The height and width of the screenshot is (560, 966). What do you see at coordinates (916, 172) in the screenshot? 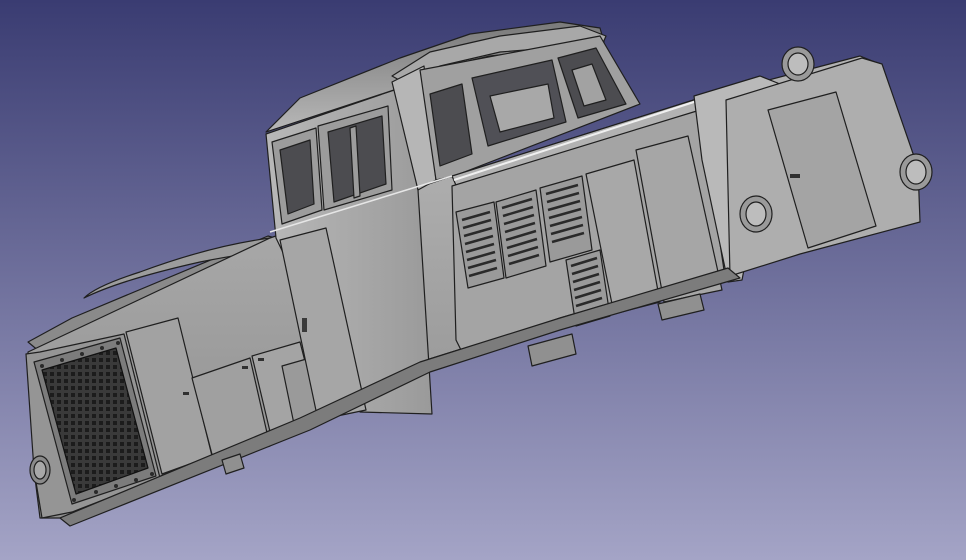
I see `front-buffer-right` at bounding box center [916, 172].